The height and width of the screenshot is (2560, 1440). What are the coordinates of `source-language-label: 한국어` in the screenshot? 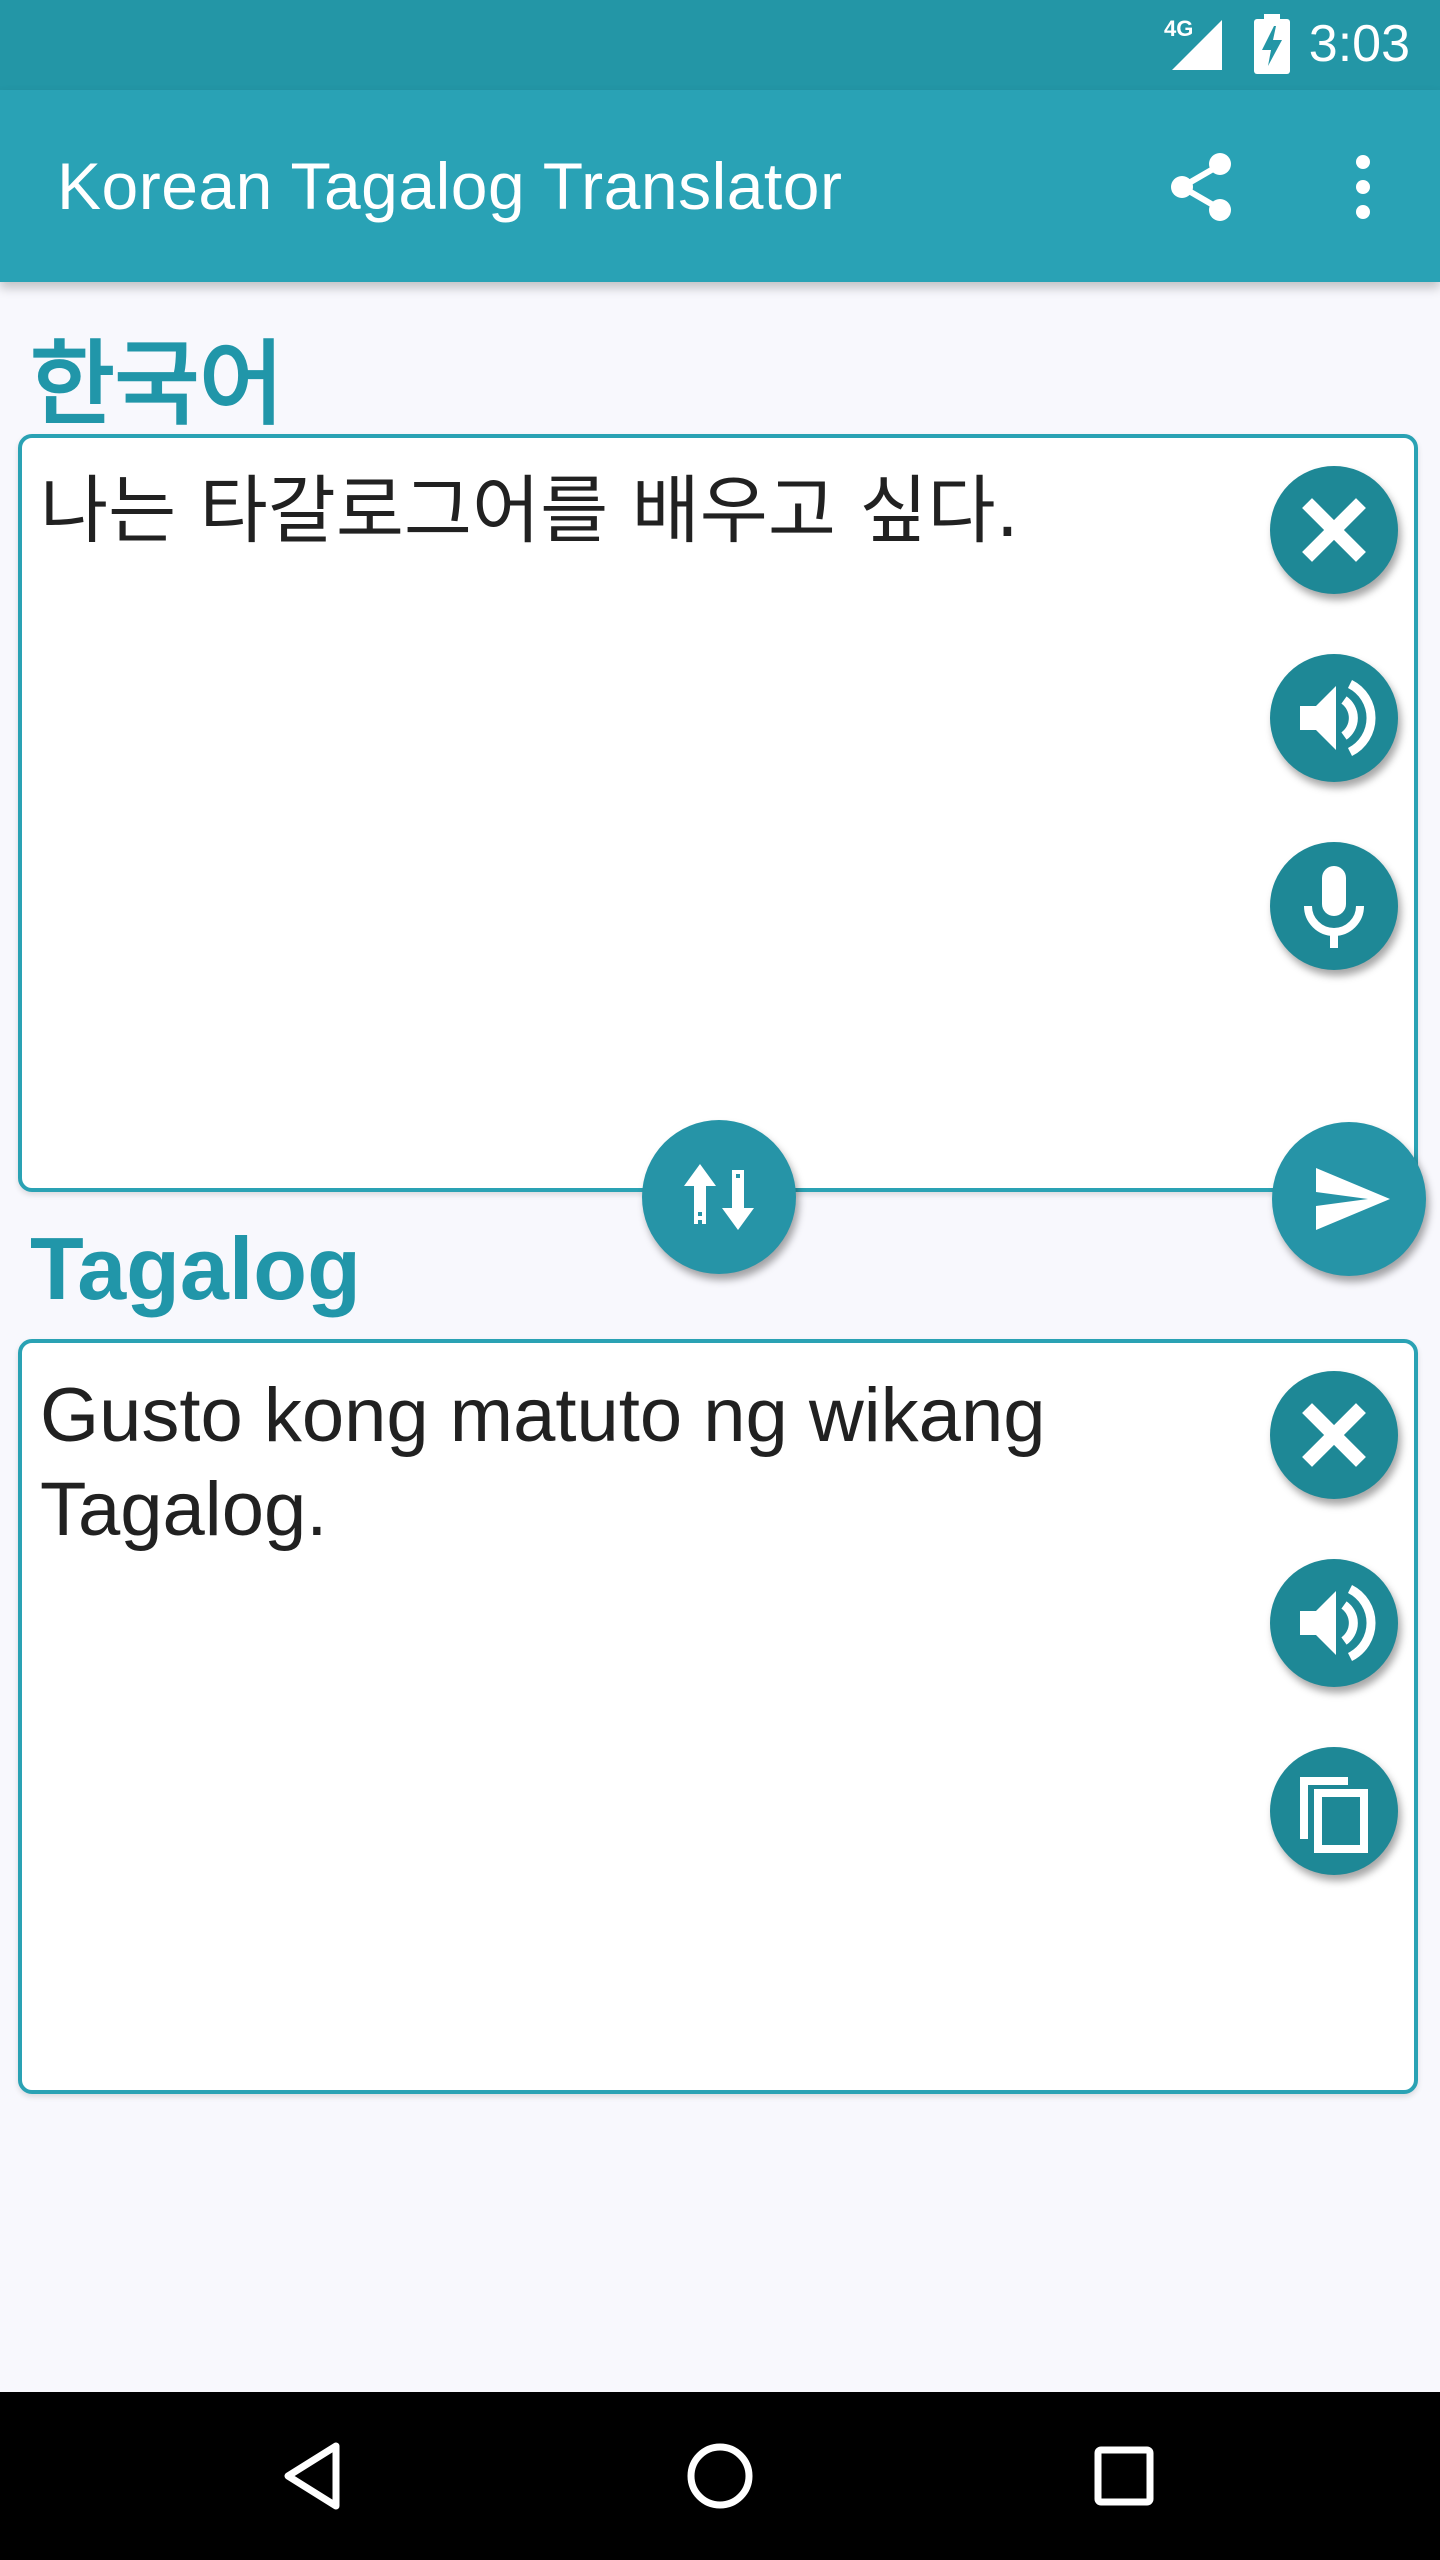 It's located at (157, 376).